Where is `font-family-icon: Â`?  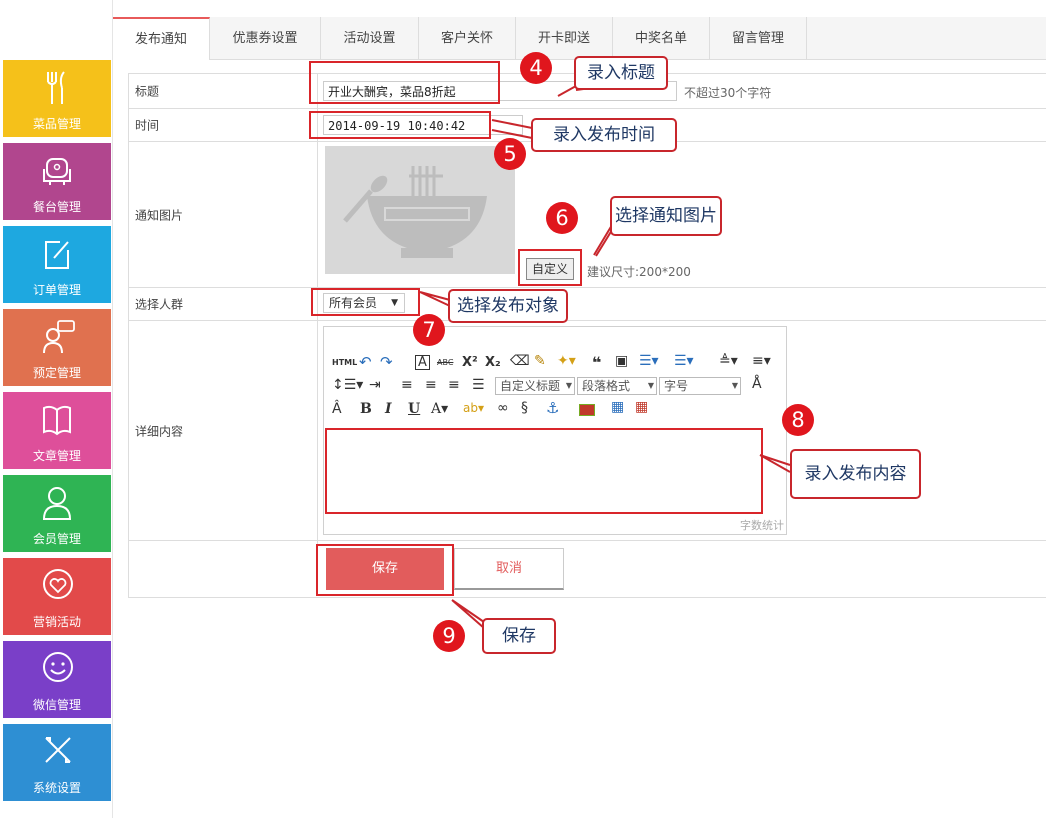 font-family-icon: Â is located at coordinates (337, 409).